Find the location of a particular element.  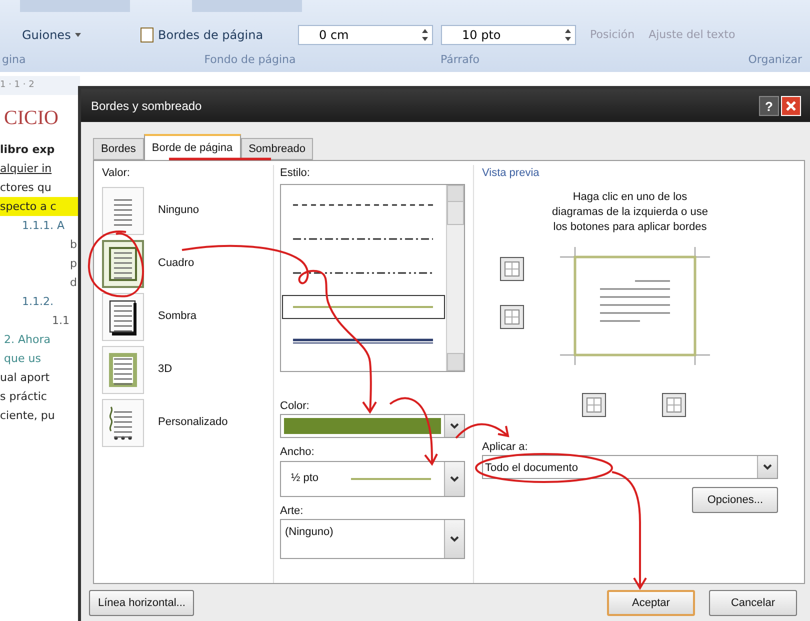

color-dropdown is located at coordinates (372, 426).